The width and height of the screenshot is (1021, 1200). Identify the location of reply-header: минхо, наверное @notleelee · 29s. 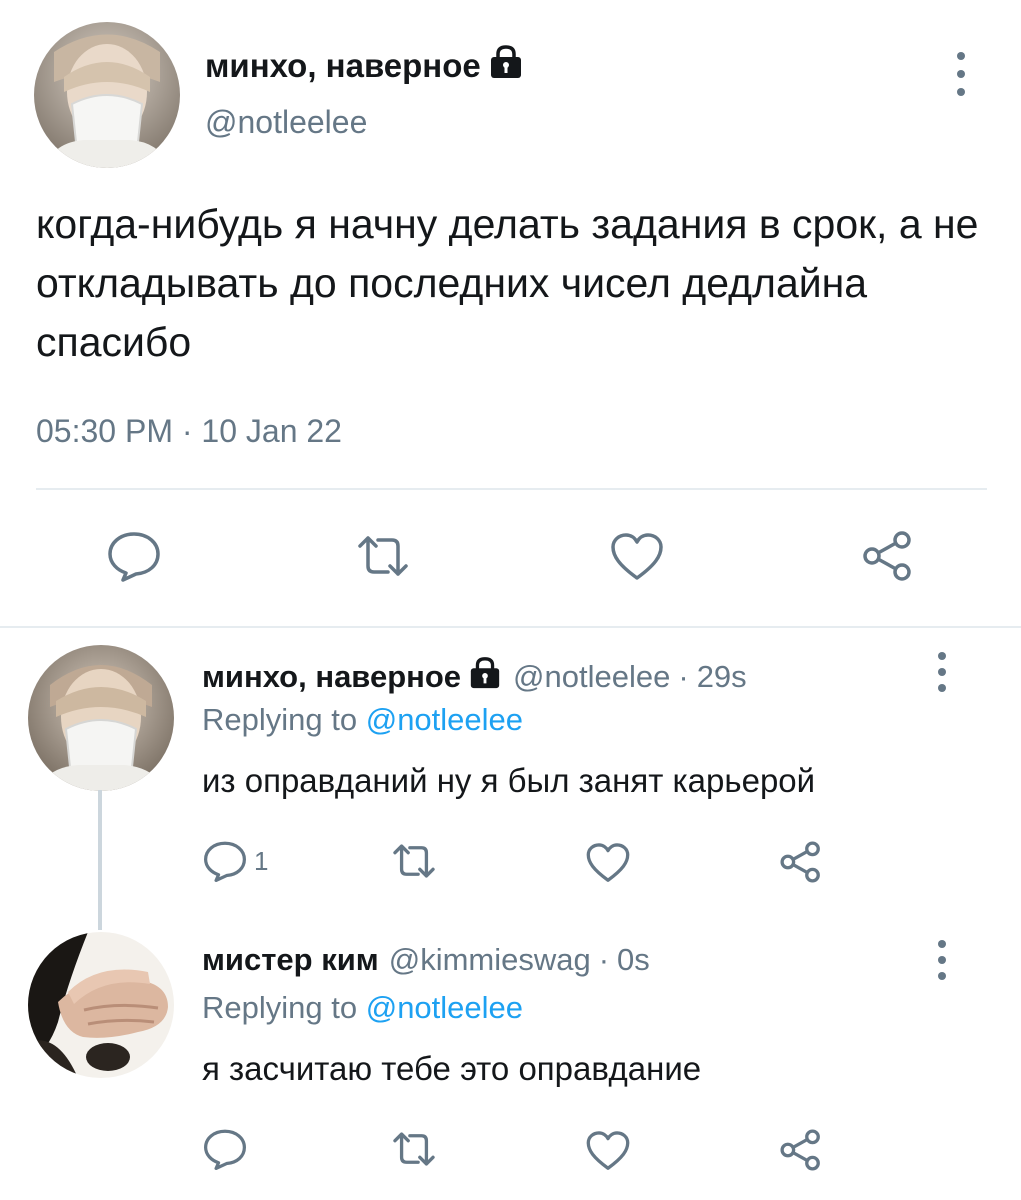
(474, 677).